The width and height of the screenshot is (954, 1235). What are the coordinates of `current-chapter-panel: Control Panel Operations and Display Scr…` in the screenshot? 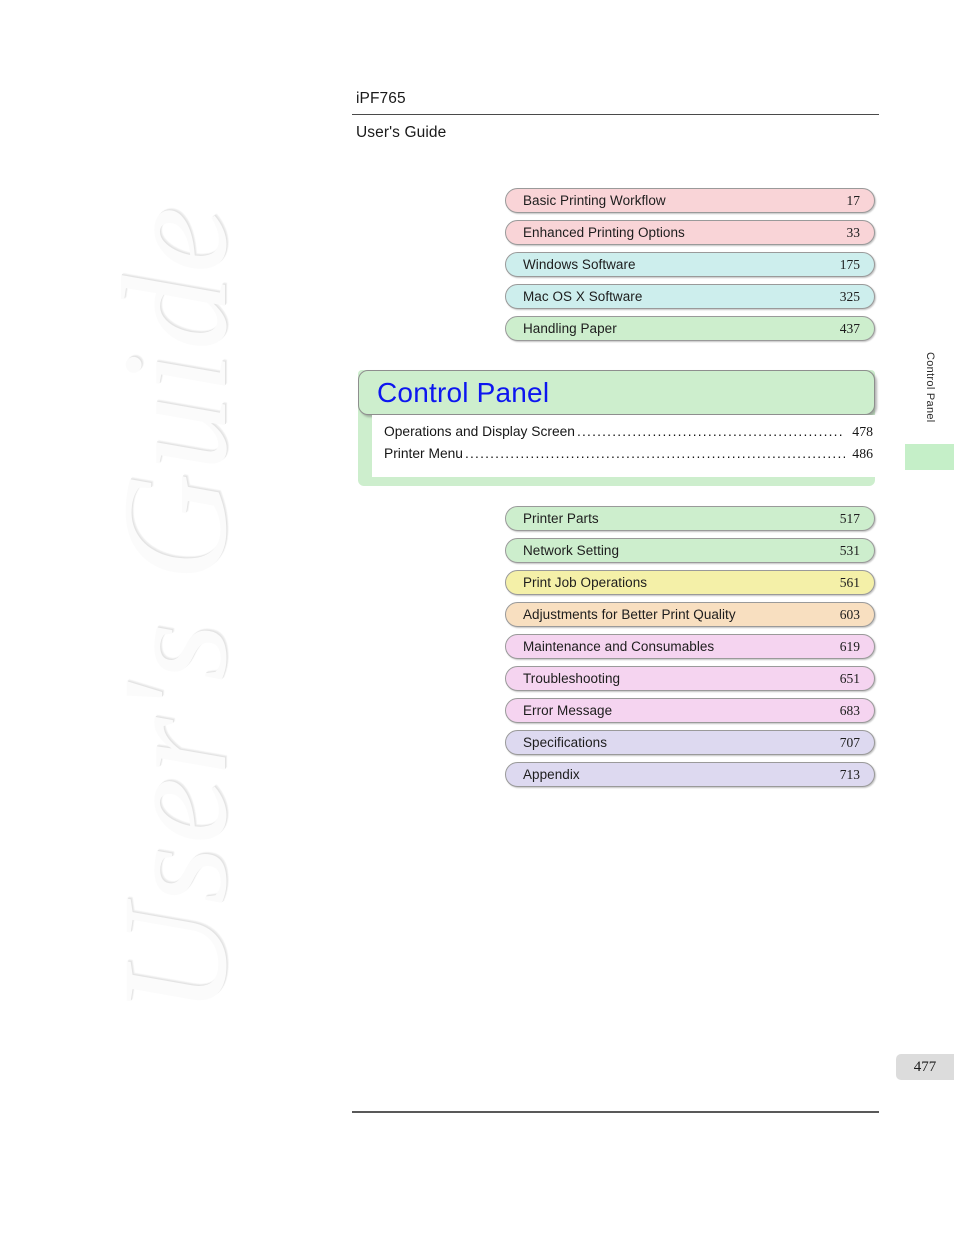 It's located at (616, 428).